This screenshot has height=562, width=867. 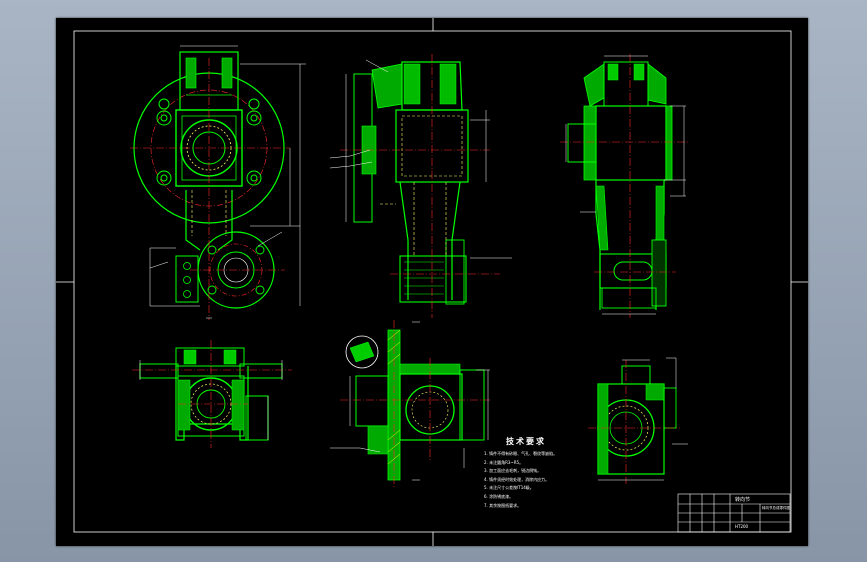 I want to click on title-block-name: 转向节, so click(x=743, y=500).